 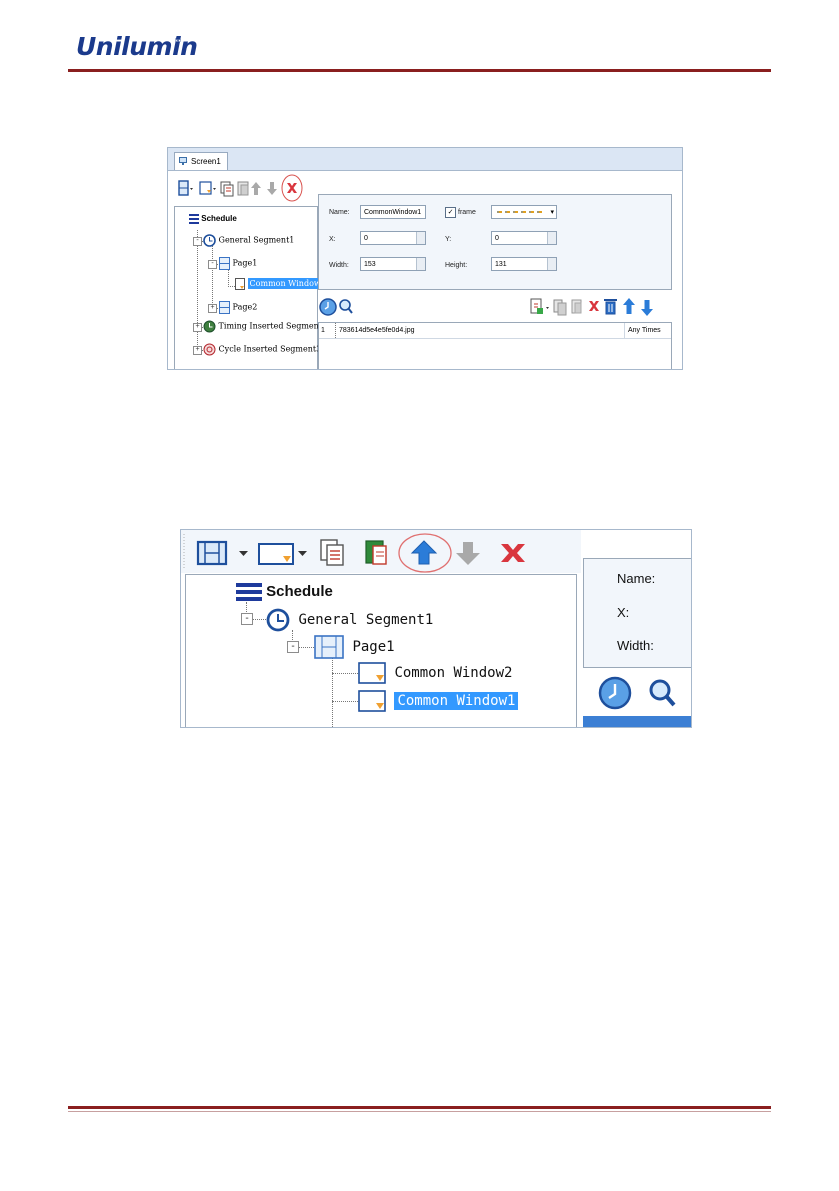 I want to click on tree-item-cycle-segment: Cycle Inserted Segment3, so click(x=262, y=349).